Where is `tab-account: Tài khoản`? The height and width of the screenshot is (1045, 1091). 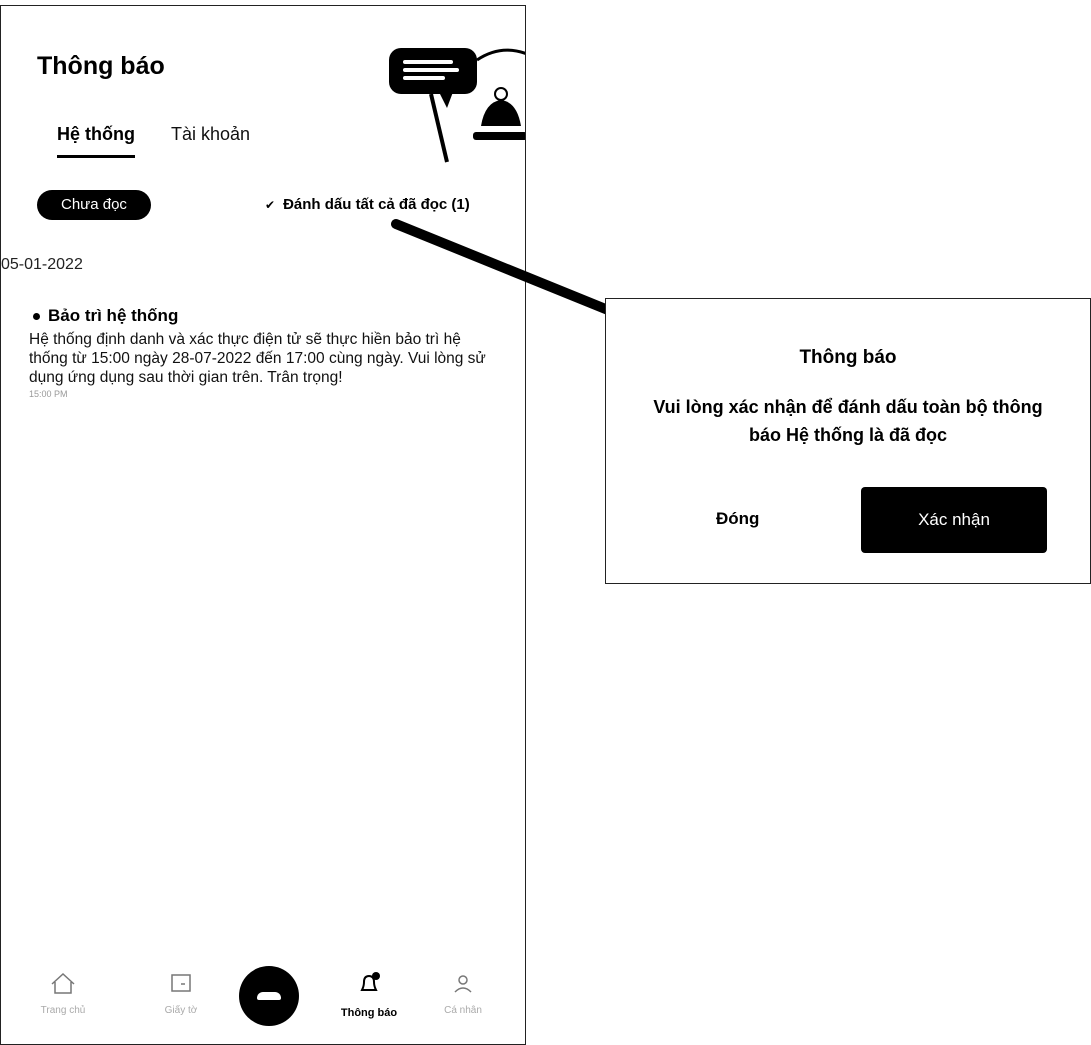 tab-account: Tài khoản is located at coordinates (210, 141).